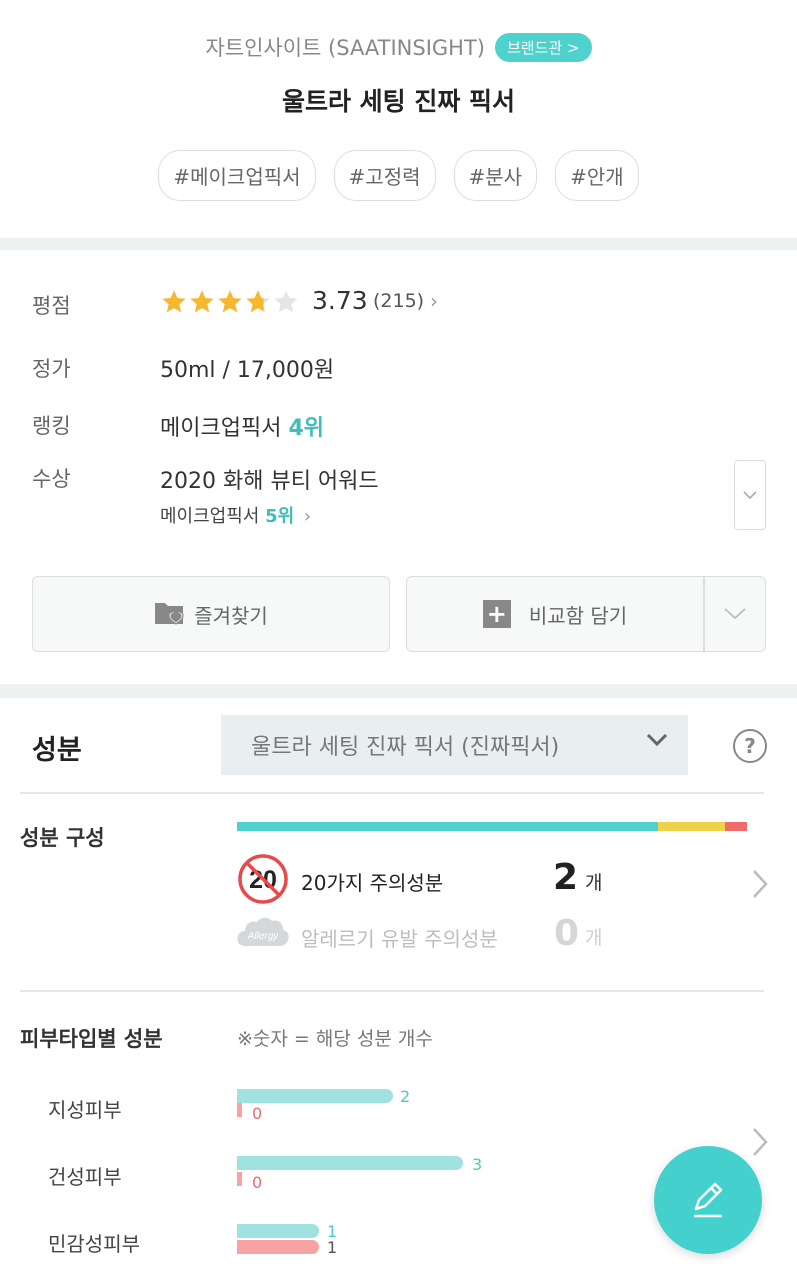  I want to click on skin-type-label: 지성피부, so click(85, 1110).